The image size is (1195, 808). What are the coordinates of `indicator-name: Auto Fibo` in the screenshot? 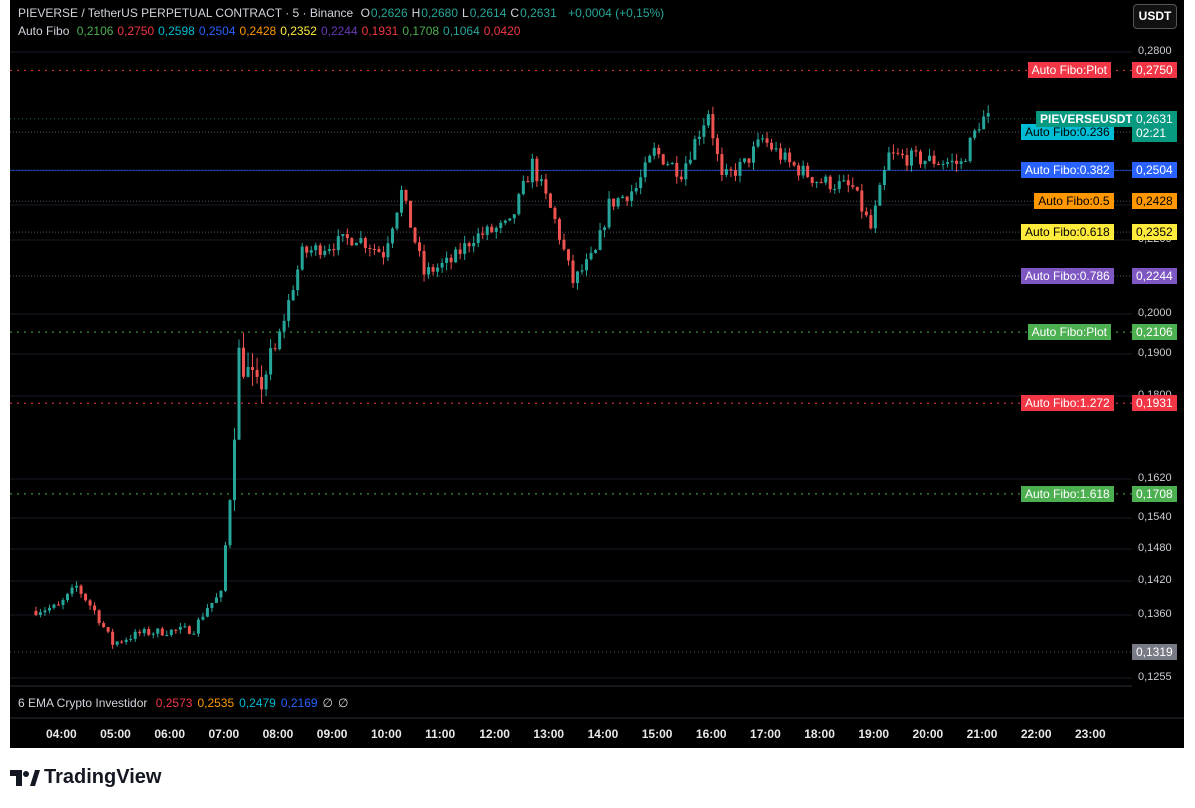 It's located at (43, 31).